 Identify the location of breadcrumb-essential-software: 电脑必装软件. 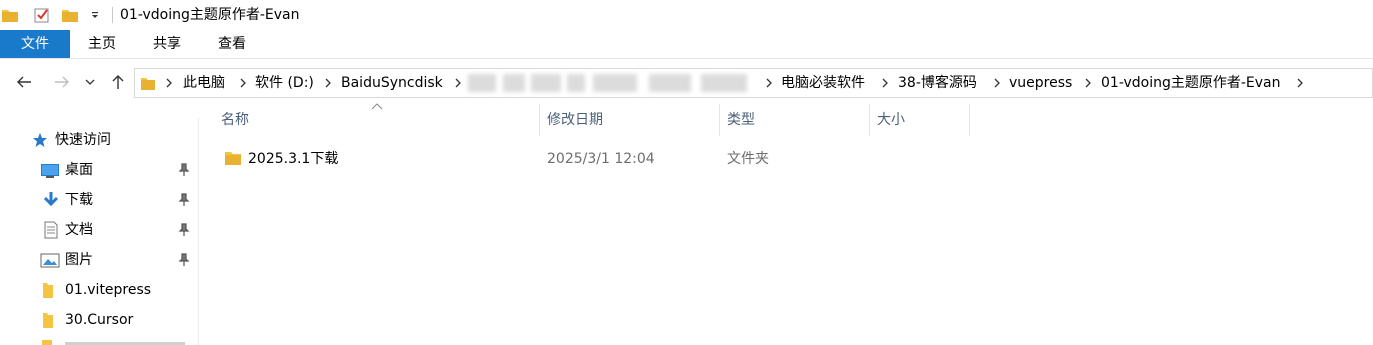
(823, 83).